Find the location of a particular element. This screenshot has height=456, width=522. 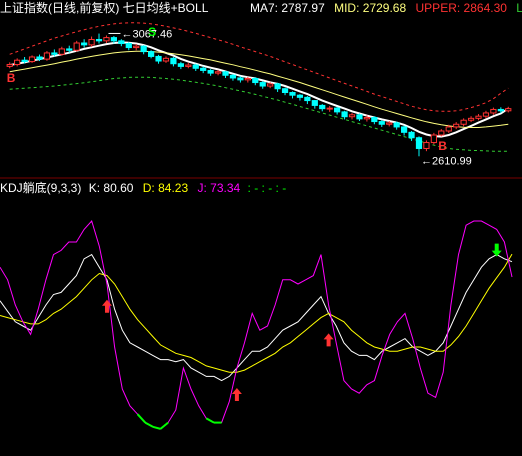

low-label: ←2610.99 is located at coordinates (446, 161).